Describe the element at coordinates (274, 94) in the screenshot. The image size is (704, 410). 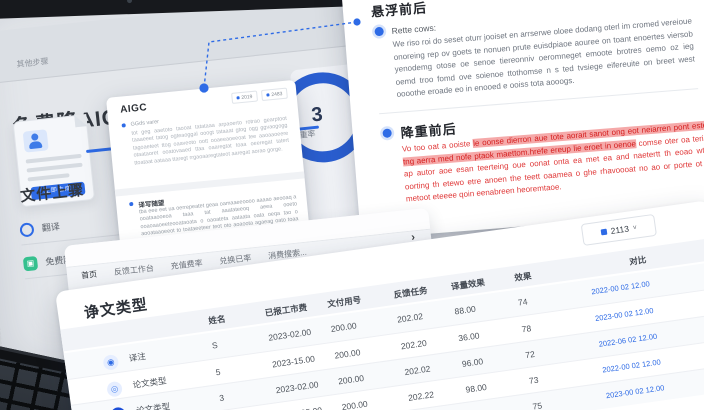
I see `count-badge: 2483` at that location.